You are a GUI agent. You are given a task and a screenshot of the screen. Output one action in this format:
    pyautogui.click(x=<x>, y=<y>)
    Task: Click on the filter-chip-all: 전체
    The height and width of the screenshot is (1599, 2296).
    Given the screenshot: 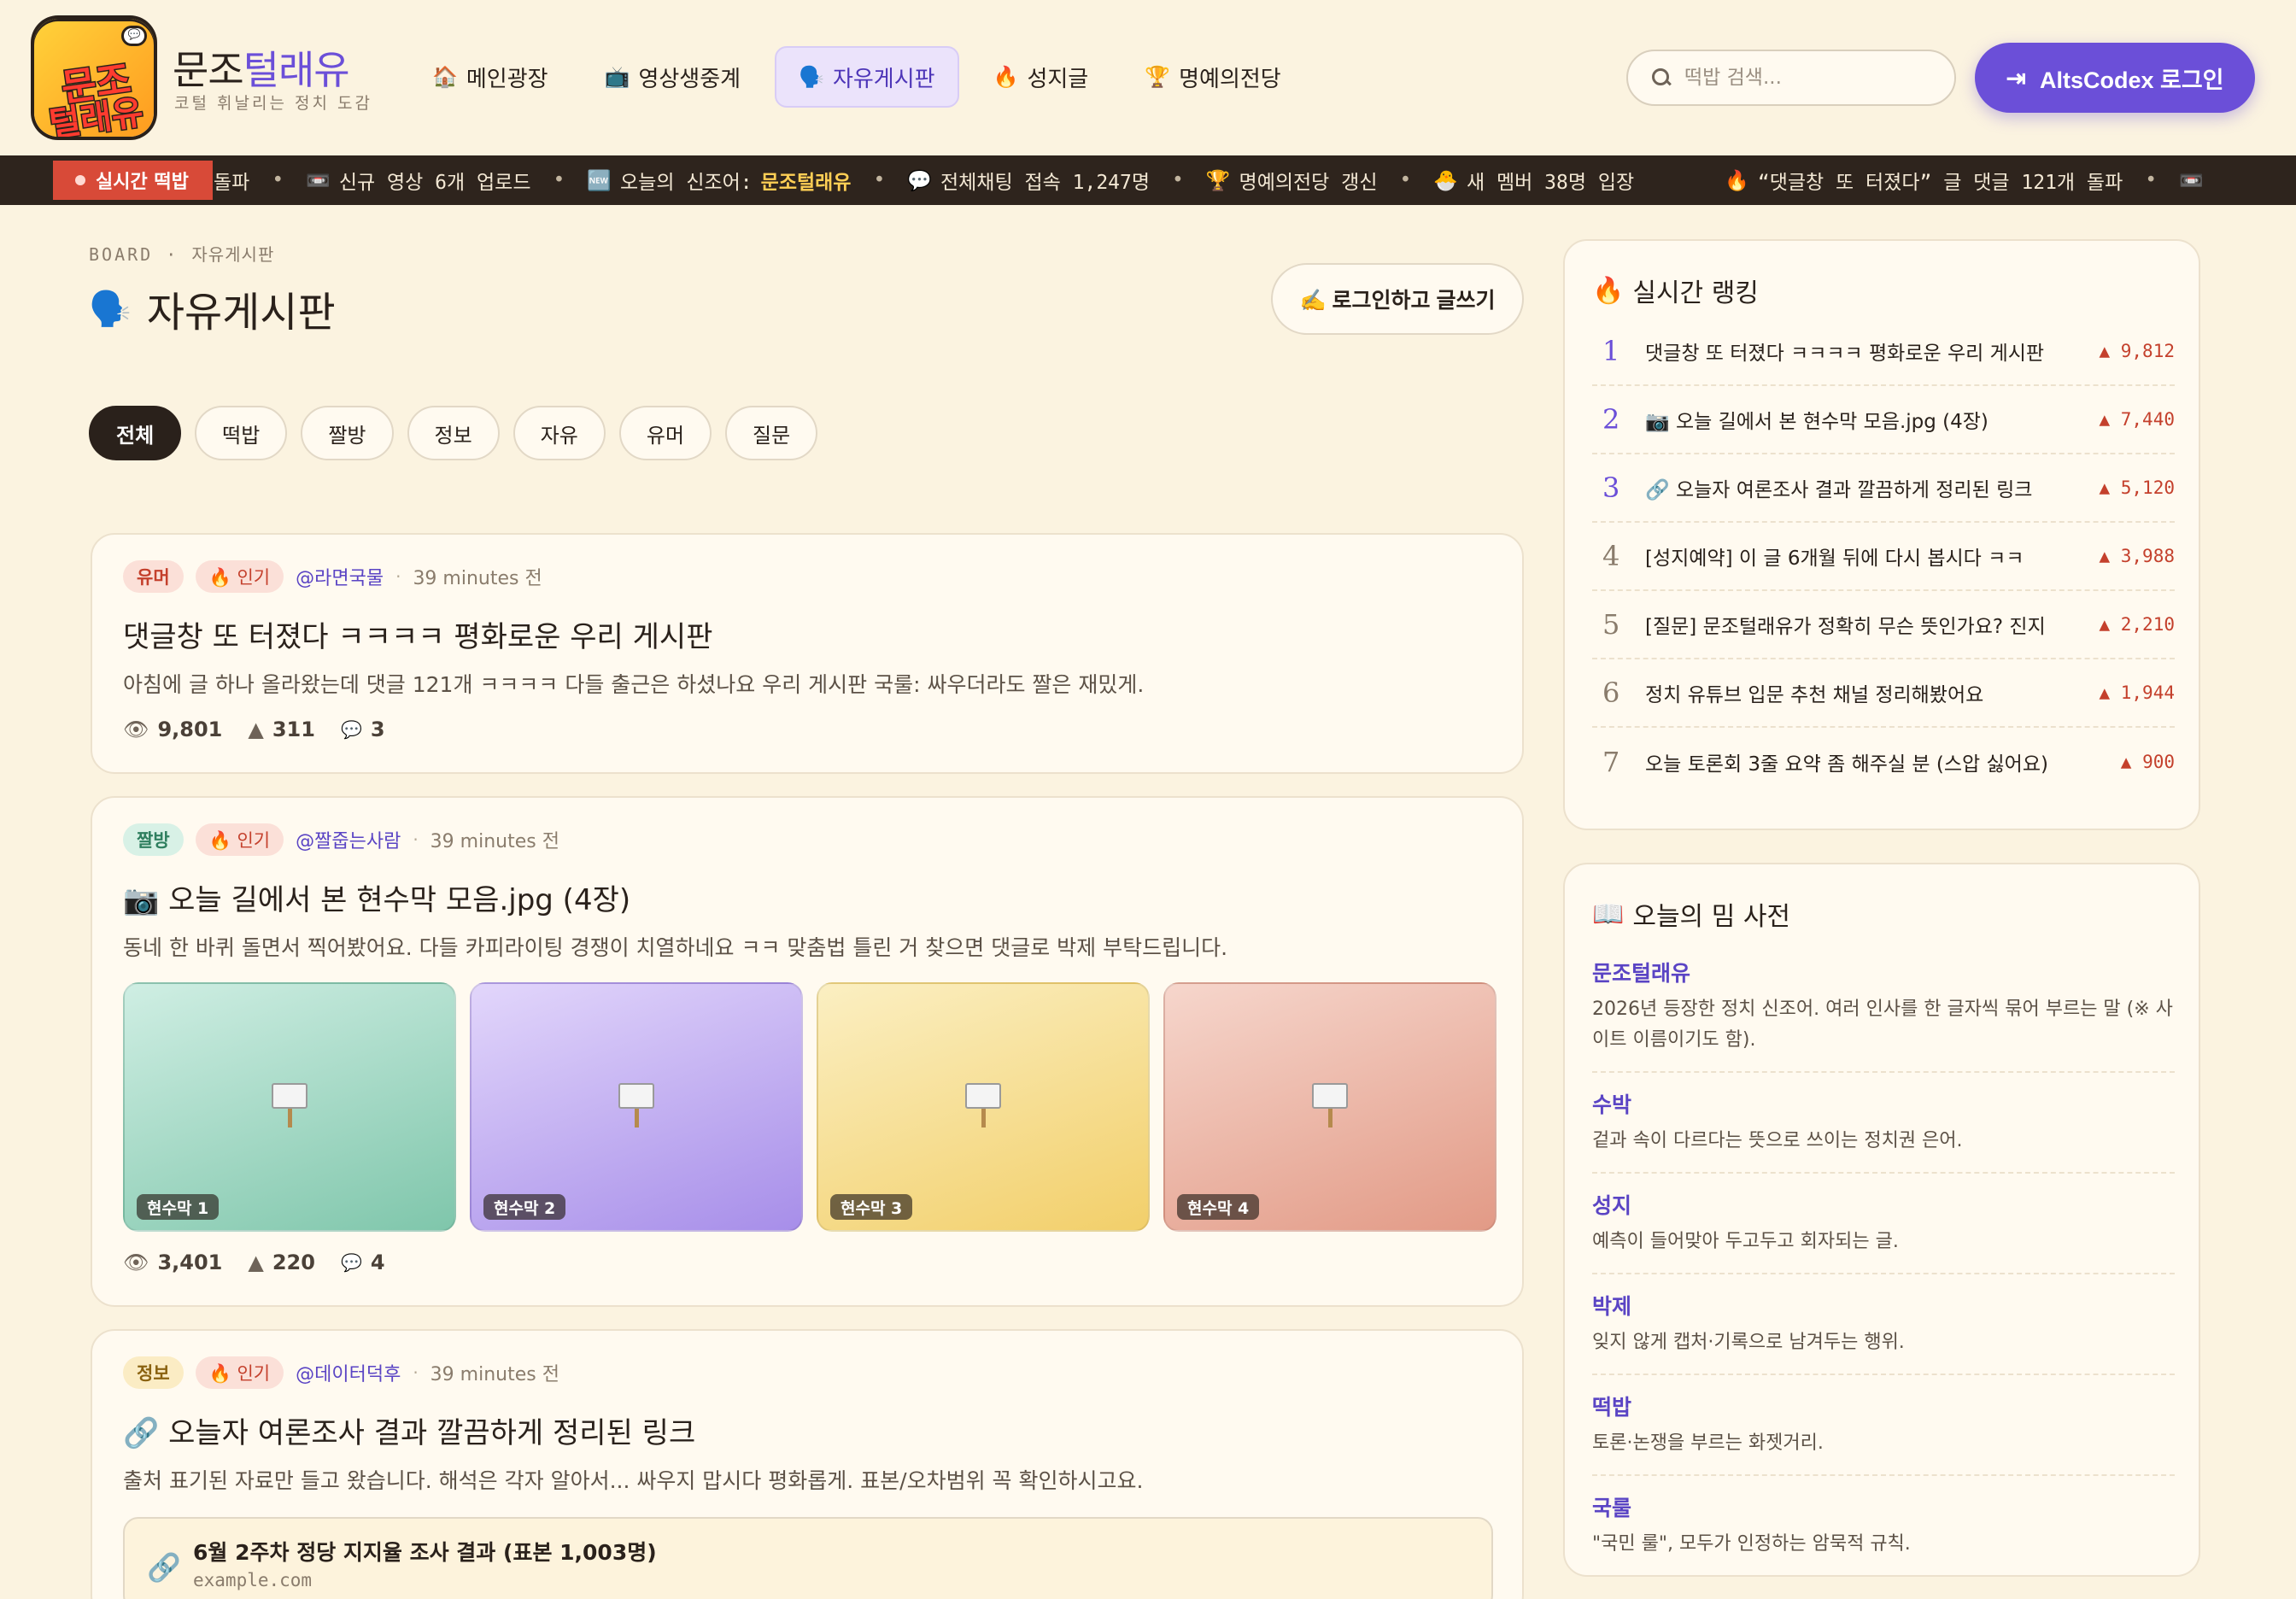 What is the action you would take?
    pyautogui.click(x=135, y=433)
    